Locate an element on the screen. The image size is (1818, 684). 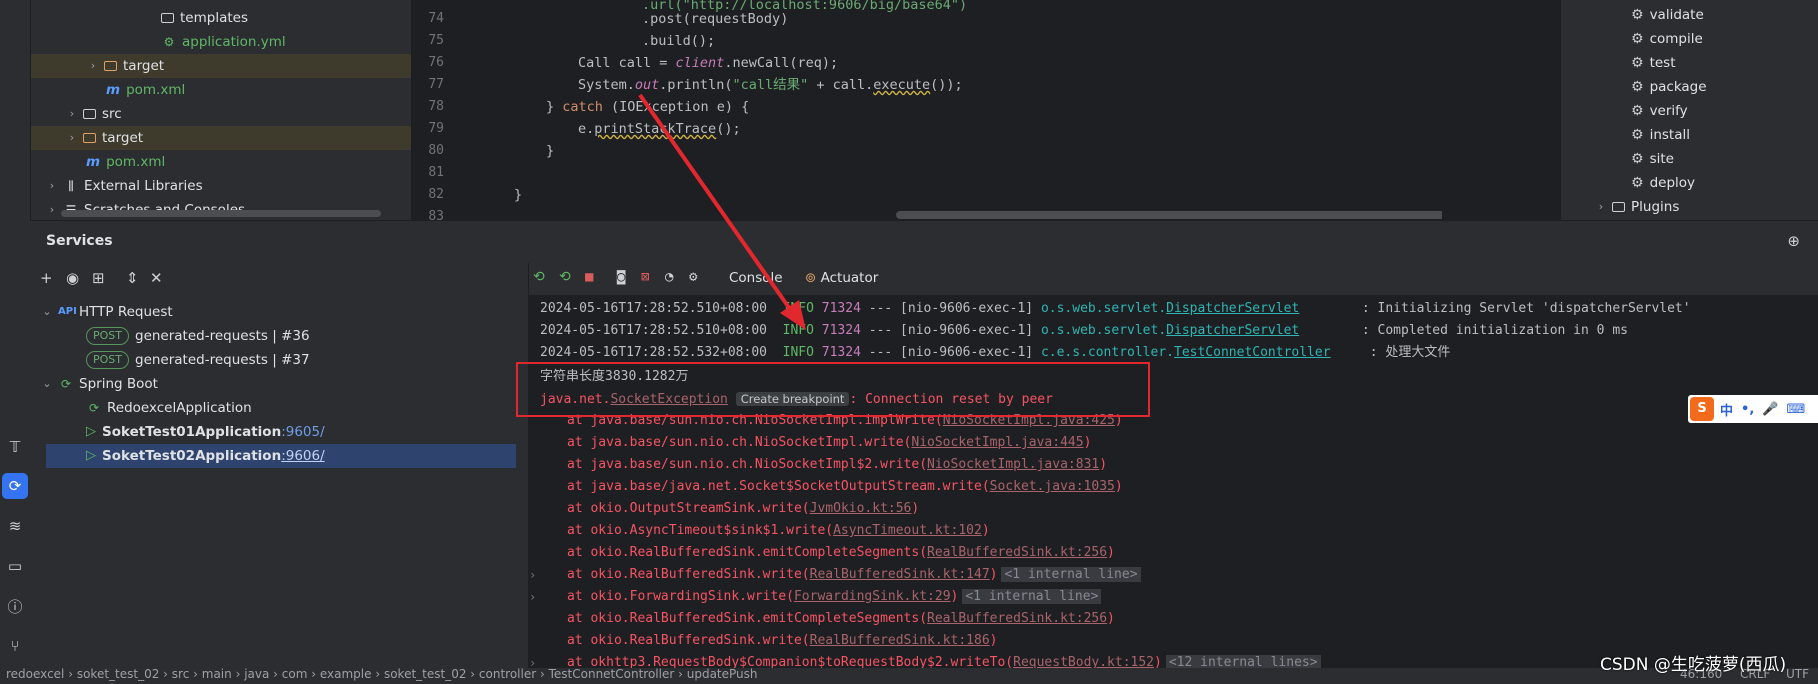
watermark: CSDN @生吃菠萝(西瓜) is located at coordinates (1693, 665).